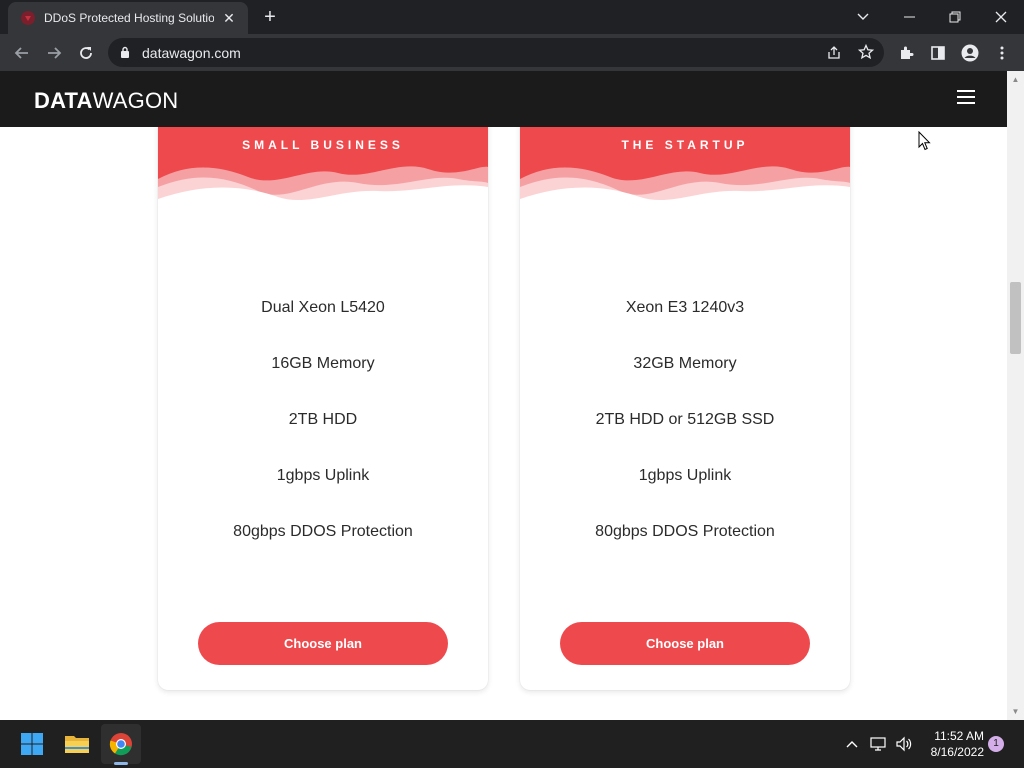 This screenshot has width=1024, height=768. I want to click on plan-feature: 2TB HDD or 512GB SSD, so click(685, 419).